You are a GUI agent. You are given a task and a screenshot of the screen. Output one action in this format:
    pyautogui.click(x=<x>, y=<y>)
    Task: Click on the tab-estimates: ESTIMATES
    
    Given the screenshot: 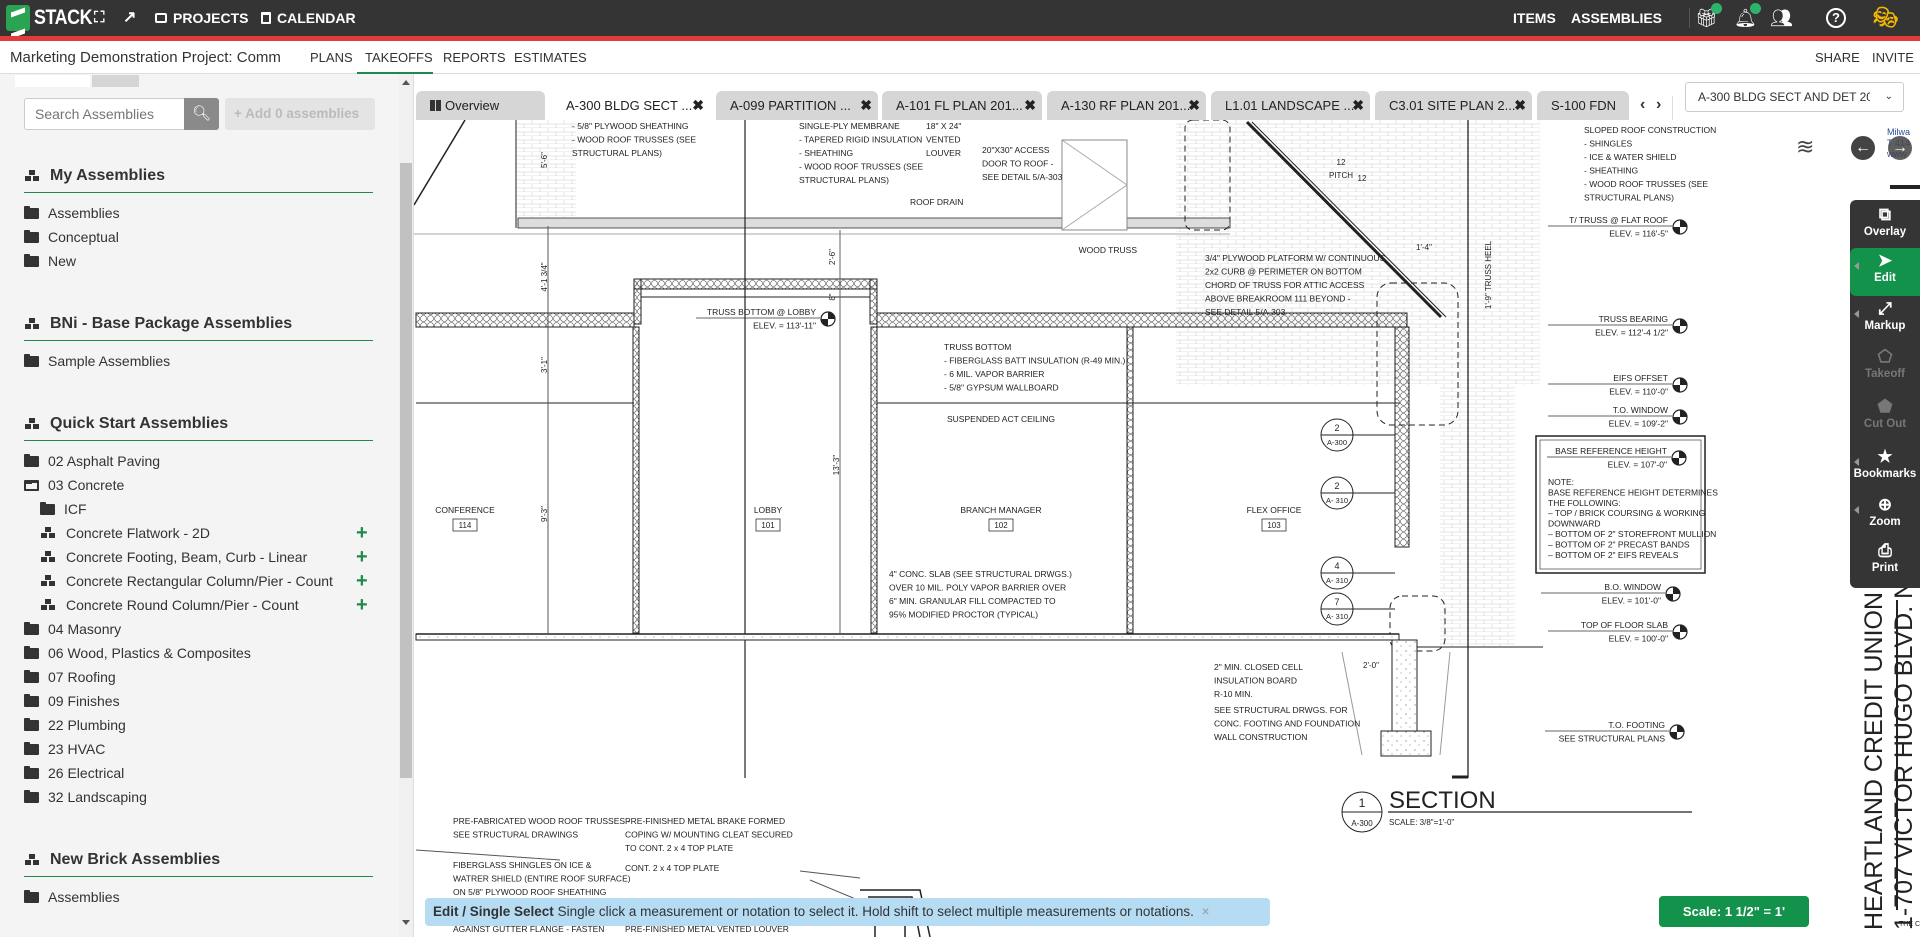 What is the action you would take?
    pyautogui.click(x=550, y=57)
    